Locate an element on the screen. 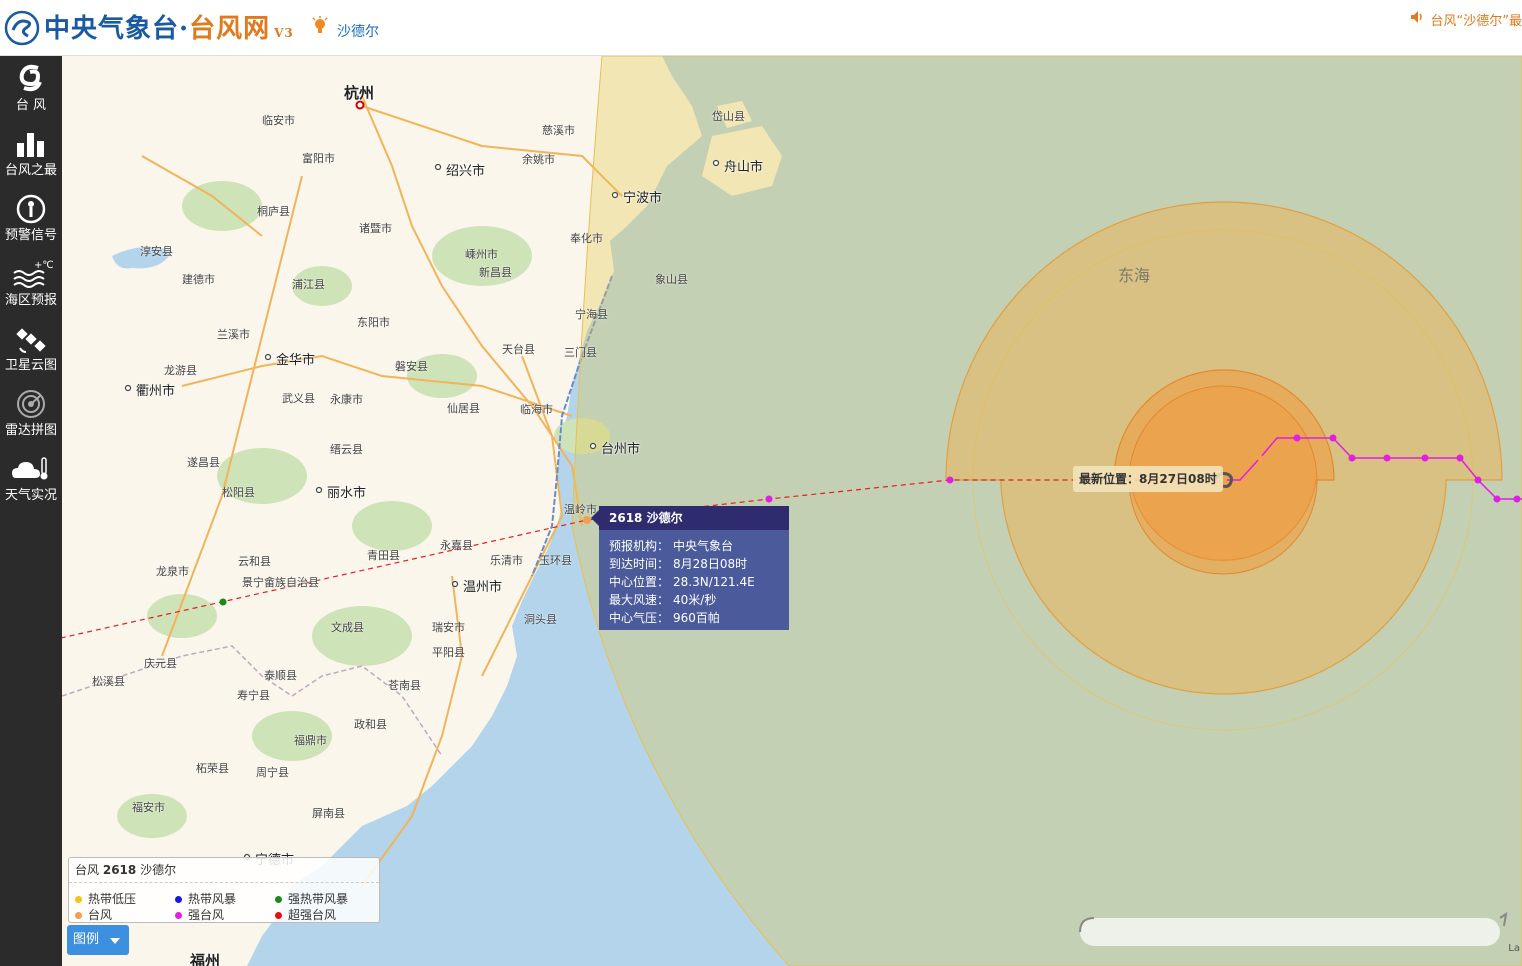 The height and width of the screenshot is (966, 1522). sidebar-item-radar: 雷达拼图 is located at coordinates (31, 413).